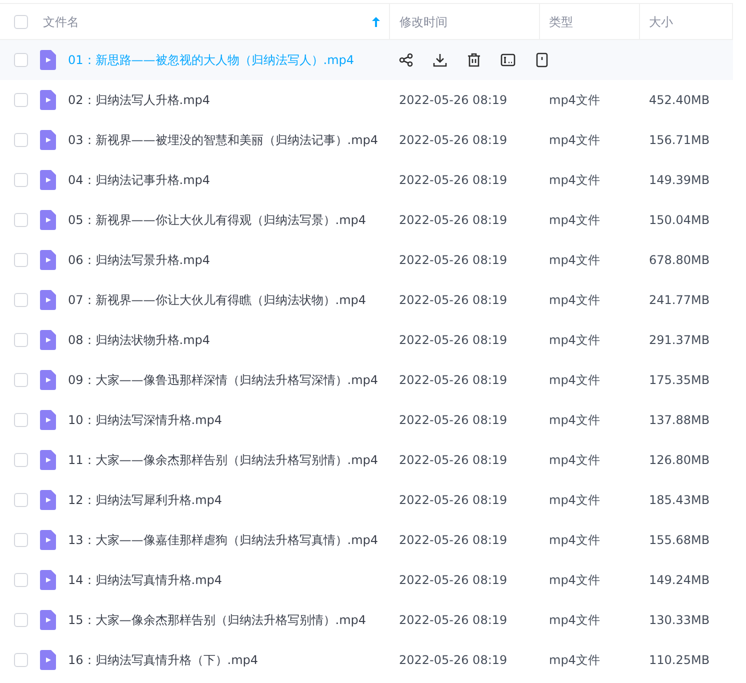 The width and height of the screenshot is (746, 683). What do you see at coordinates (139, 340) in the screenshot?
I see `file-name: 08：归纳法状物升格.mp4` at bounding box center [139, 340].